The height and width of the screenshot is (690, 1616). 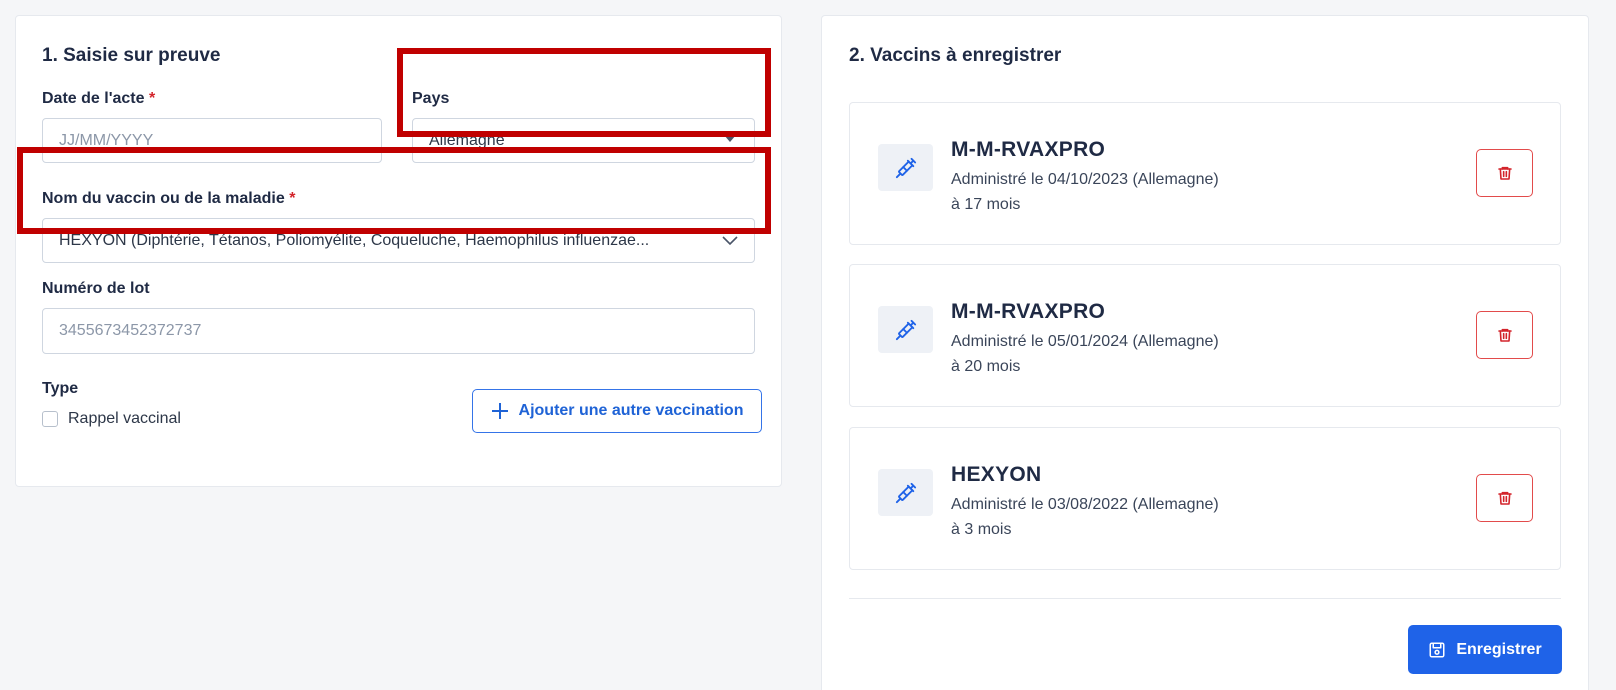 What do you see at coordinates (398, 331) in the screenshot?
I see `lot-input: 3455673452372737` at bounding box center [398, 331].